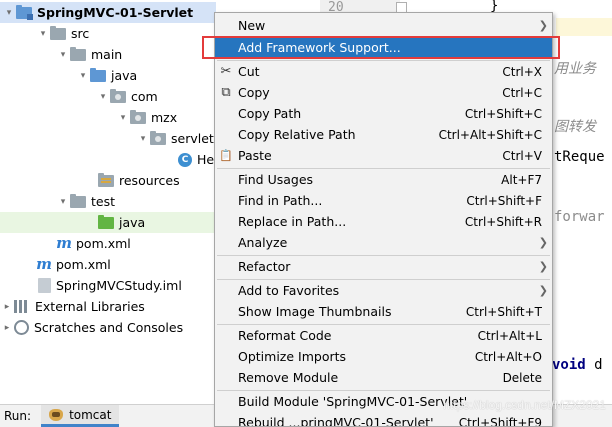  I want to click on menu-item-label: Reformat Code, so click(285, 335).